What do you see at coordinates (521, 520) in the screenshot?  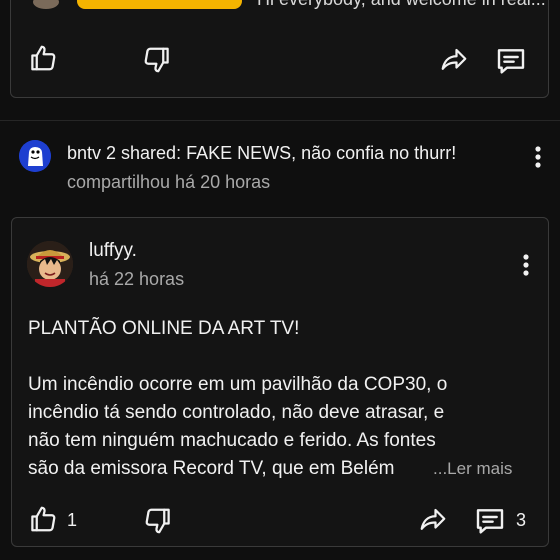 I see `comment-count: 3` at bounding box center [521, 520].